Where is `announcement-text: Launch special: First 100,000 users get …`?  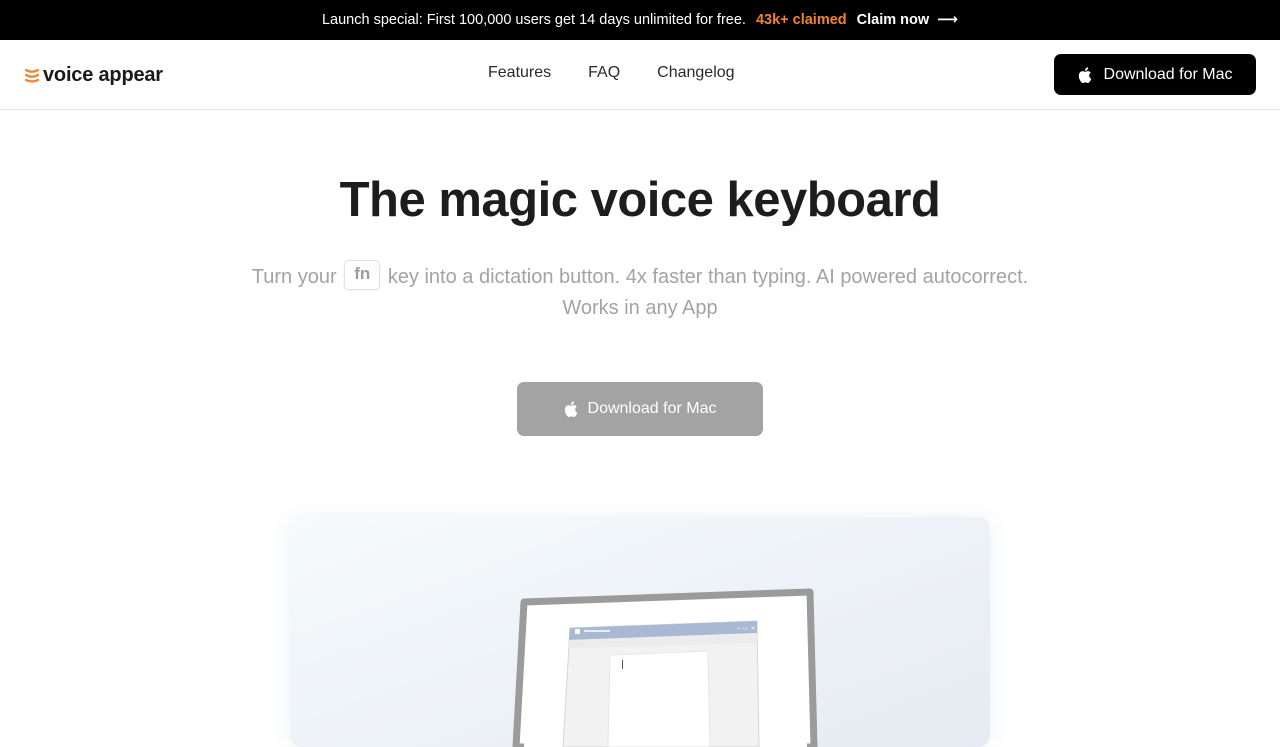 announcement-text: Launch special: First 100,000 users get … is located at coordinates (533, 20).